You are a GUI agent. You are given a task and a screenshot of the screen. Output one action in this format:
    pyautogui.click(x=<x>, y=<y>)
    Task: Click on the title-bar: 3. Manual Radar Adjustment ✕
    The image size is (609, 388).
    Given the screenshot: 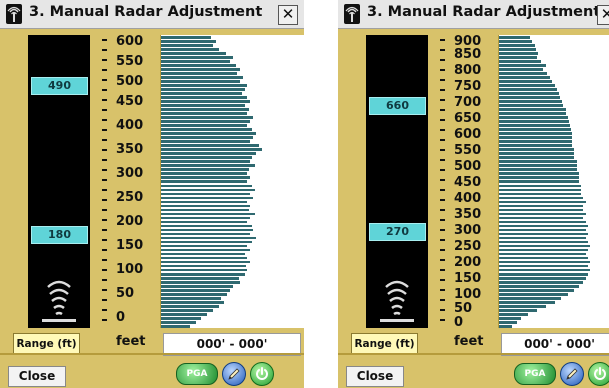 What is the action you would take?
    pyautogui.click(x=152, y=14)
    